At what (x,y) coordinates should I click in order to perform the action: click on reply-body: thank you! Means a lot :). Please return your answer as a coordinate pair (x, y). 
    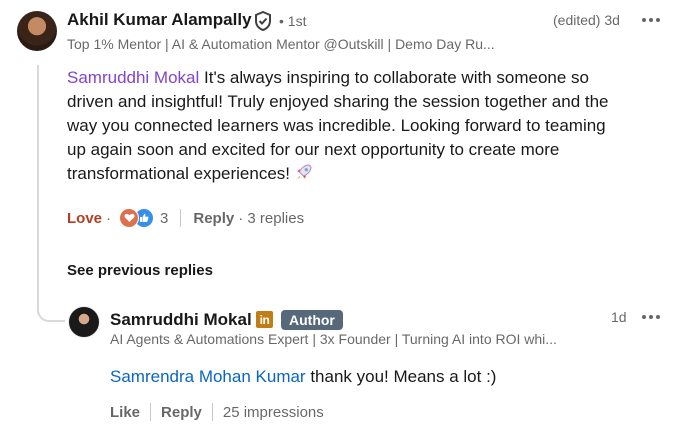
    Looking at the image, I should click on (401, 376).